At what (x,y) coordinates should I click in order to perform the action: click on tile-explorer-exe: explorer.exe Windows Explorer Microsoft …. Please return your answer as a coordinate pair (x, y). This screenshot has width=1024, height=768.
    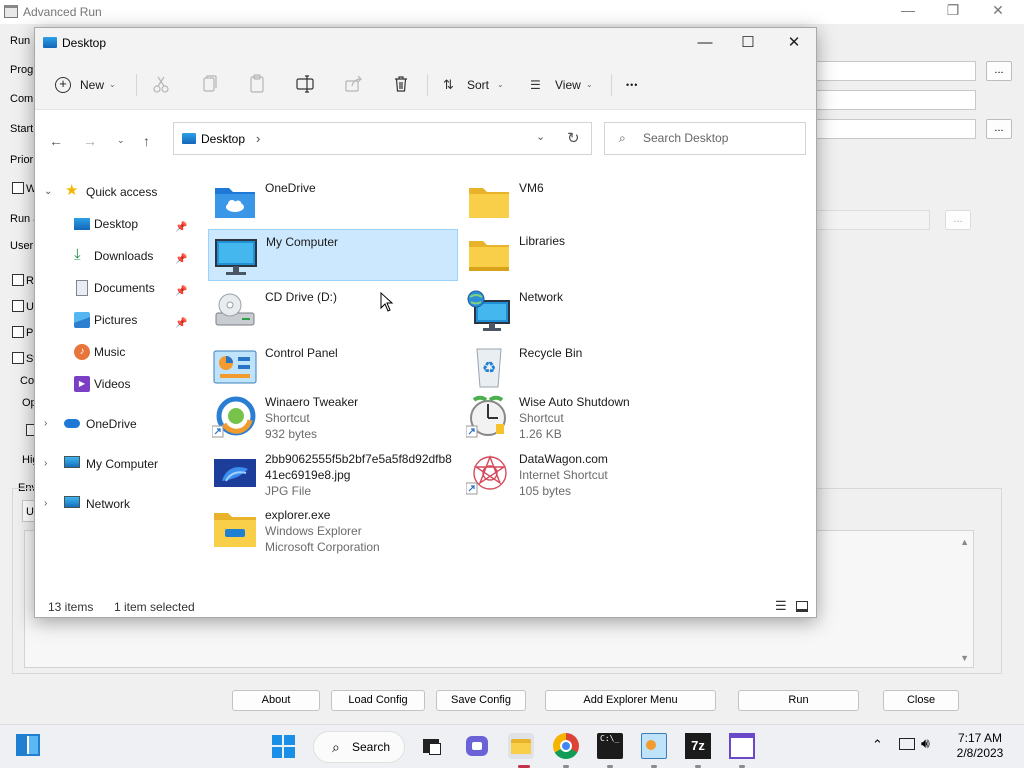
    Looking at the image, I should click on (333, 531).